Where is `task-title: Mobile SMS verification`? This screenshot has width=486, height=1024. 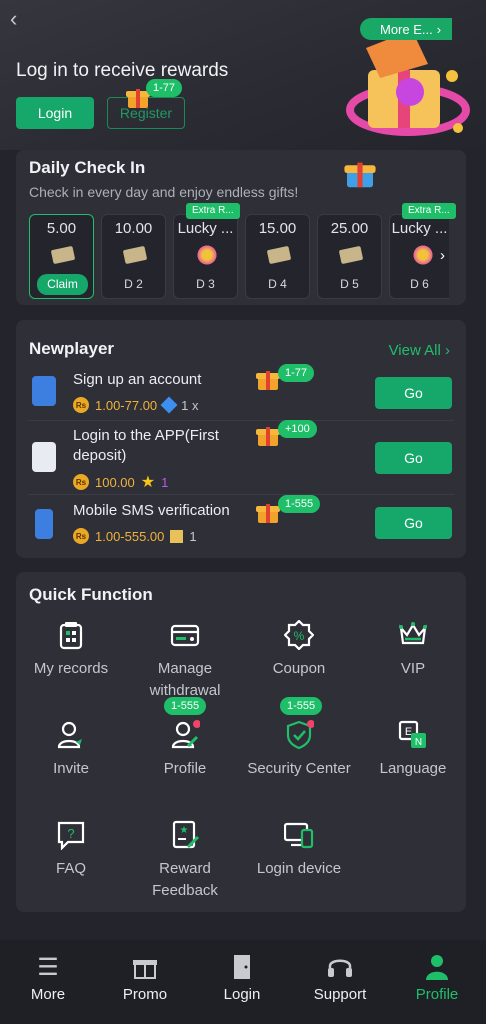 task-title: Mobile SMS verification is located at coordinates (151, 510).